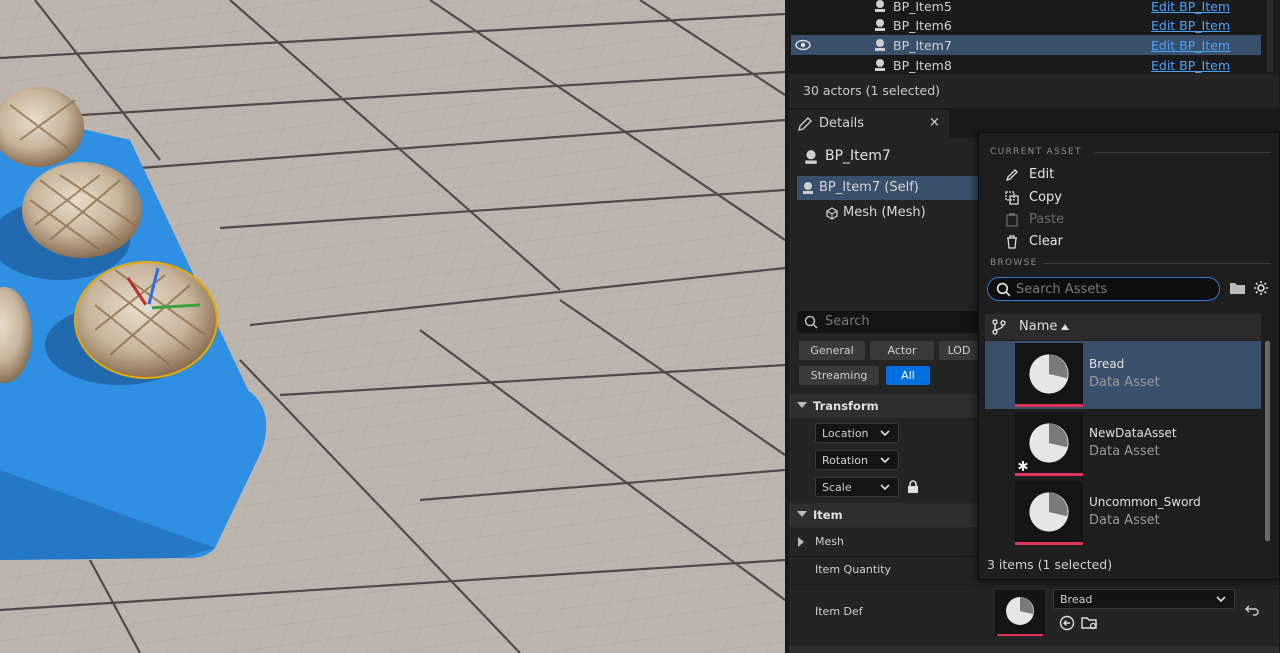 This screenshot has height=653, width=1280. What do you see at coordinates (803, 45) in the screenshot?
I see `visibility-eye-icon` at bounding box center [803, 45].